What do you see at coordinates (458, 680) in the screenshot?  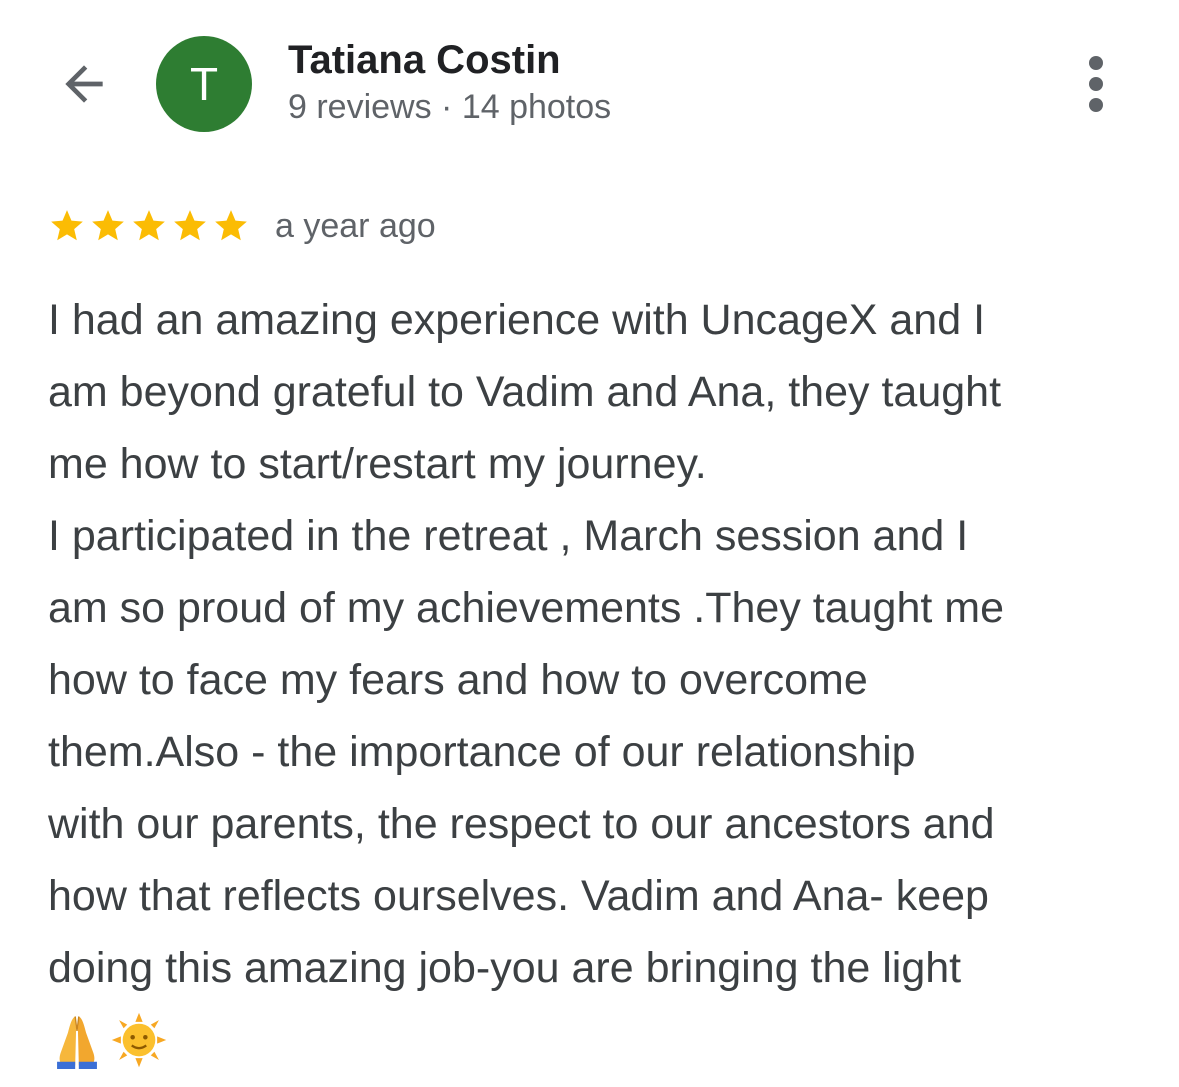 I see `review-line: how to face my fears and how to overcome` at bounding box center [458, 680].